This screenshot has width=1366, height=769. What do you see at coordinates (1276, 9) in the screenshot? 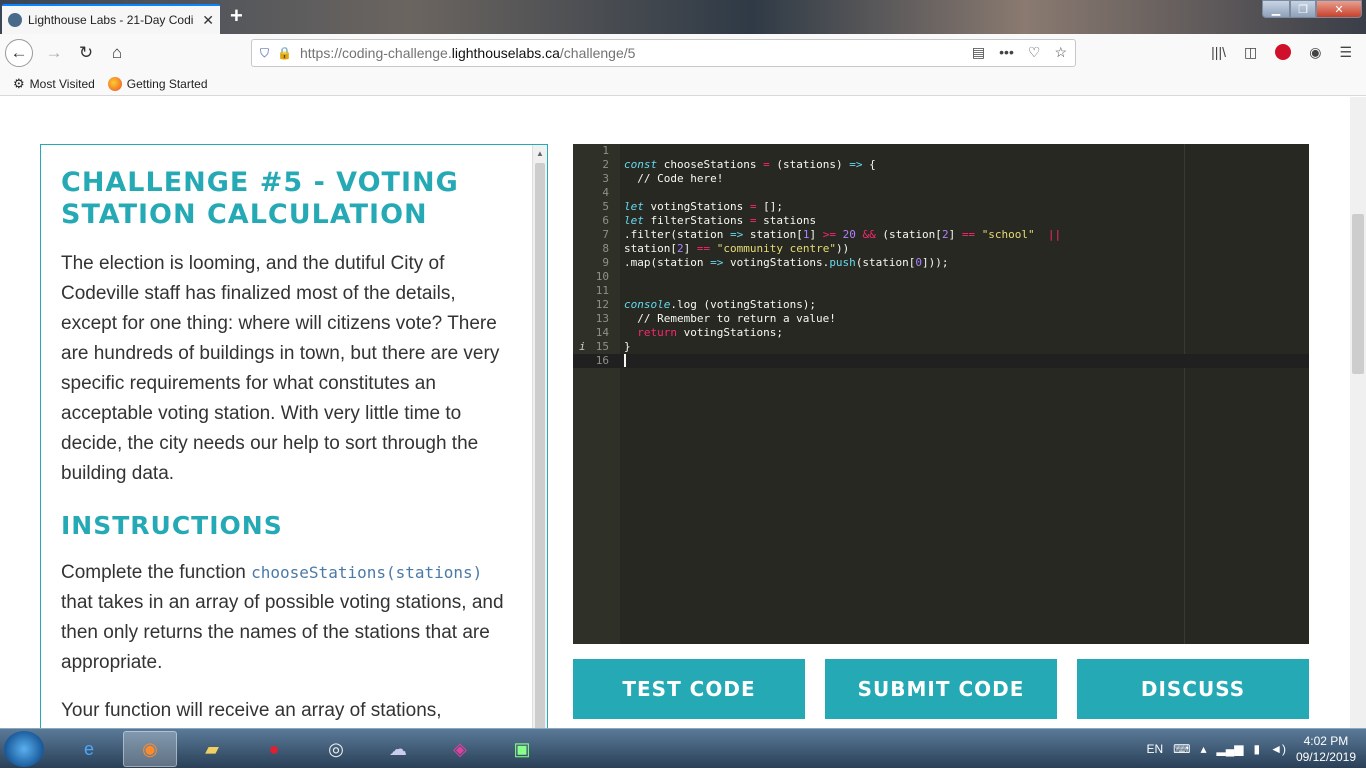
I see `minimize-button: ▁` at bounding box center [1276, 9].